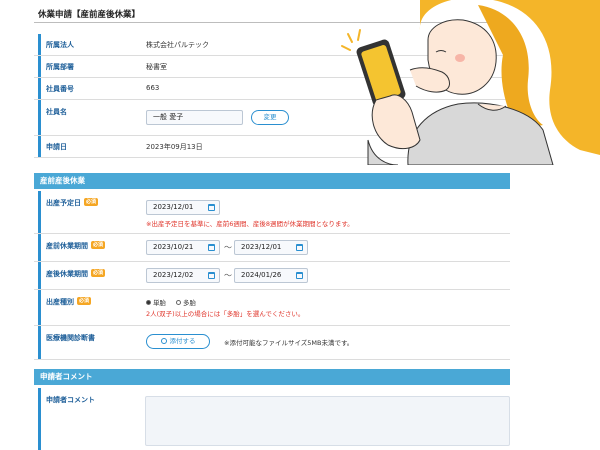 Image resolution: width=600 pixels, height=450 pixels. What do you see at coordinates (86, 275) in the screenshot?
I see `postnatal-label: 産後休業期間 必須` at bounding box center [86, 275].